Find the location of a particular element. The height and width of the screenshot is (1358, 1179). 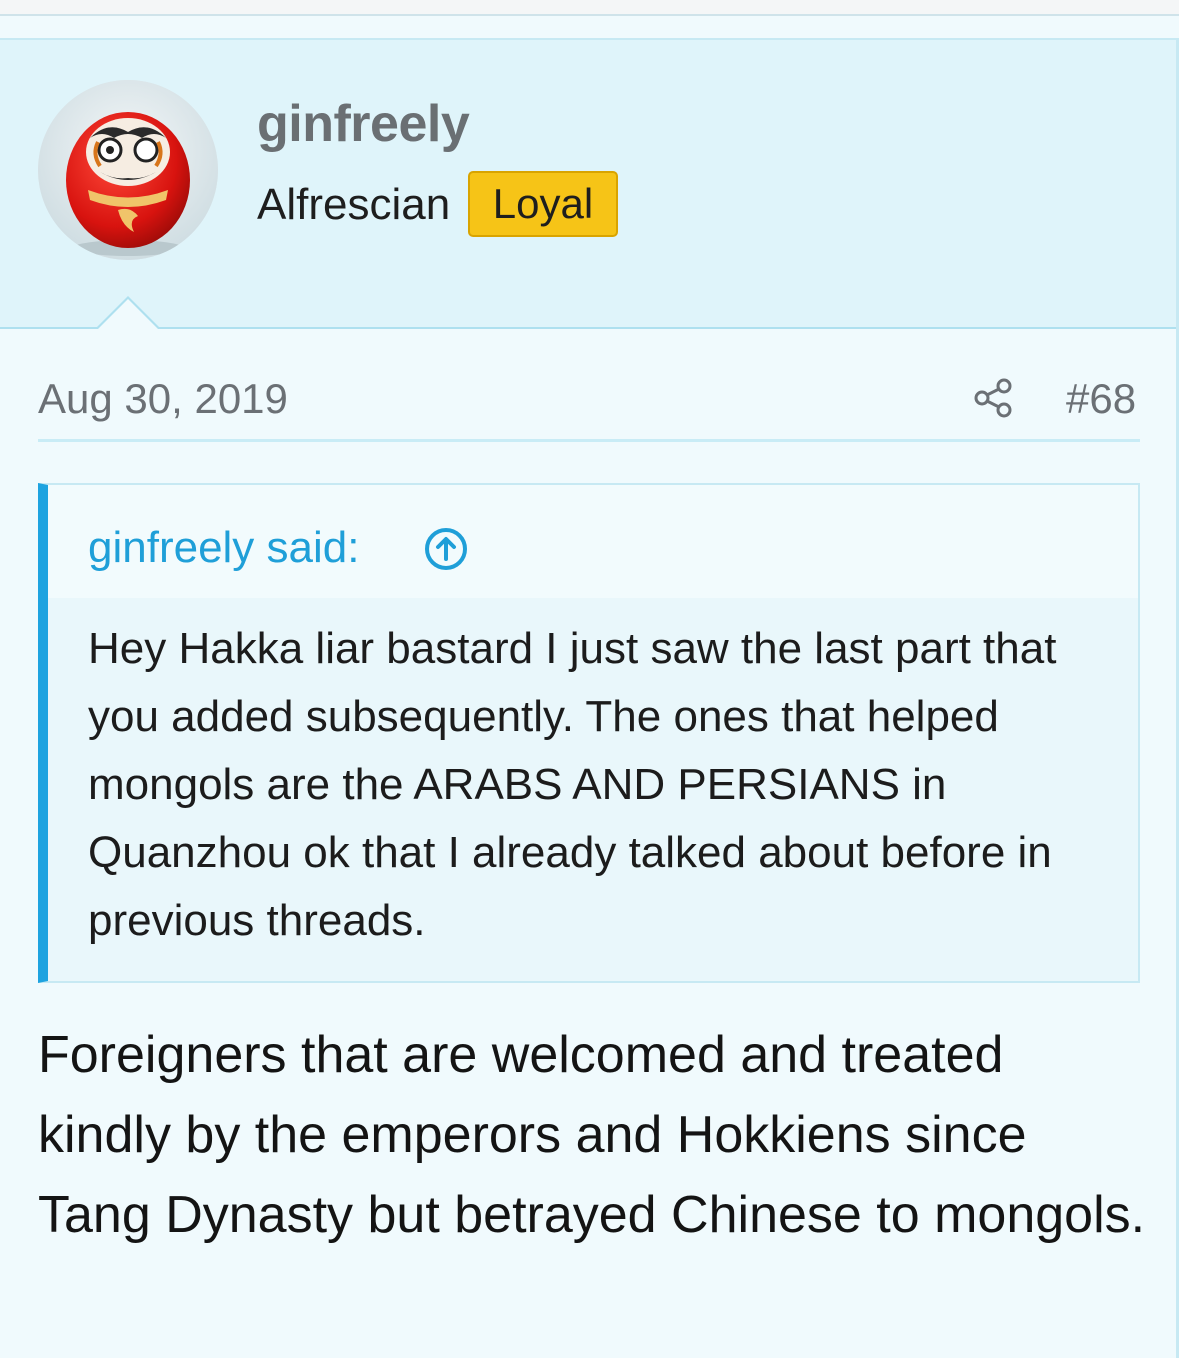

quote-author-link: ginfreely said: is located at coordinates (223, 548).